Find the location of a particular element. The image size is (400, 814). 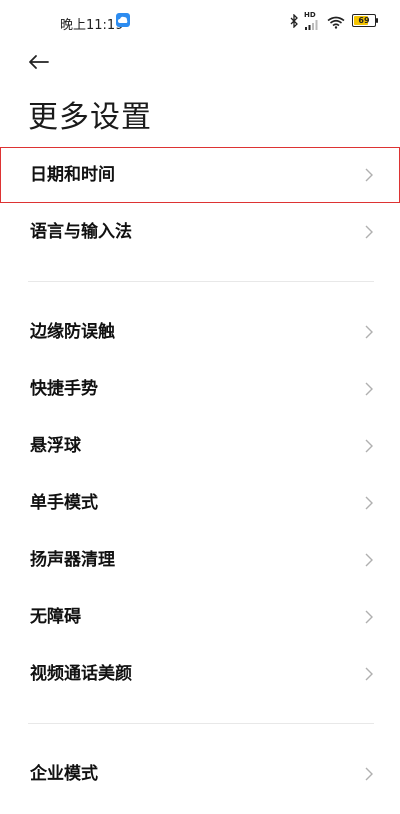

settings-item-accessibility: 无障碍 is located at coordinates (200, 617).